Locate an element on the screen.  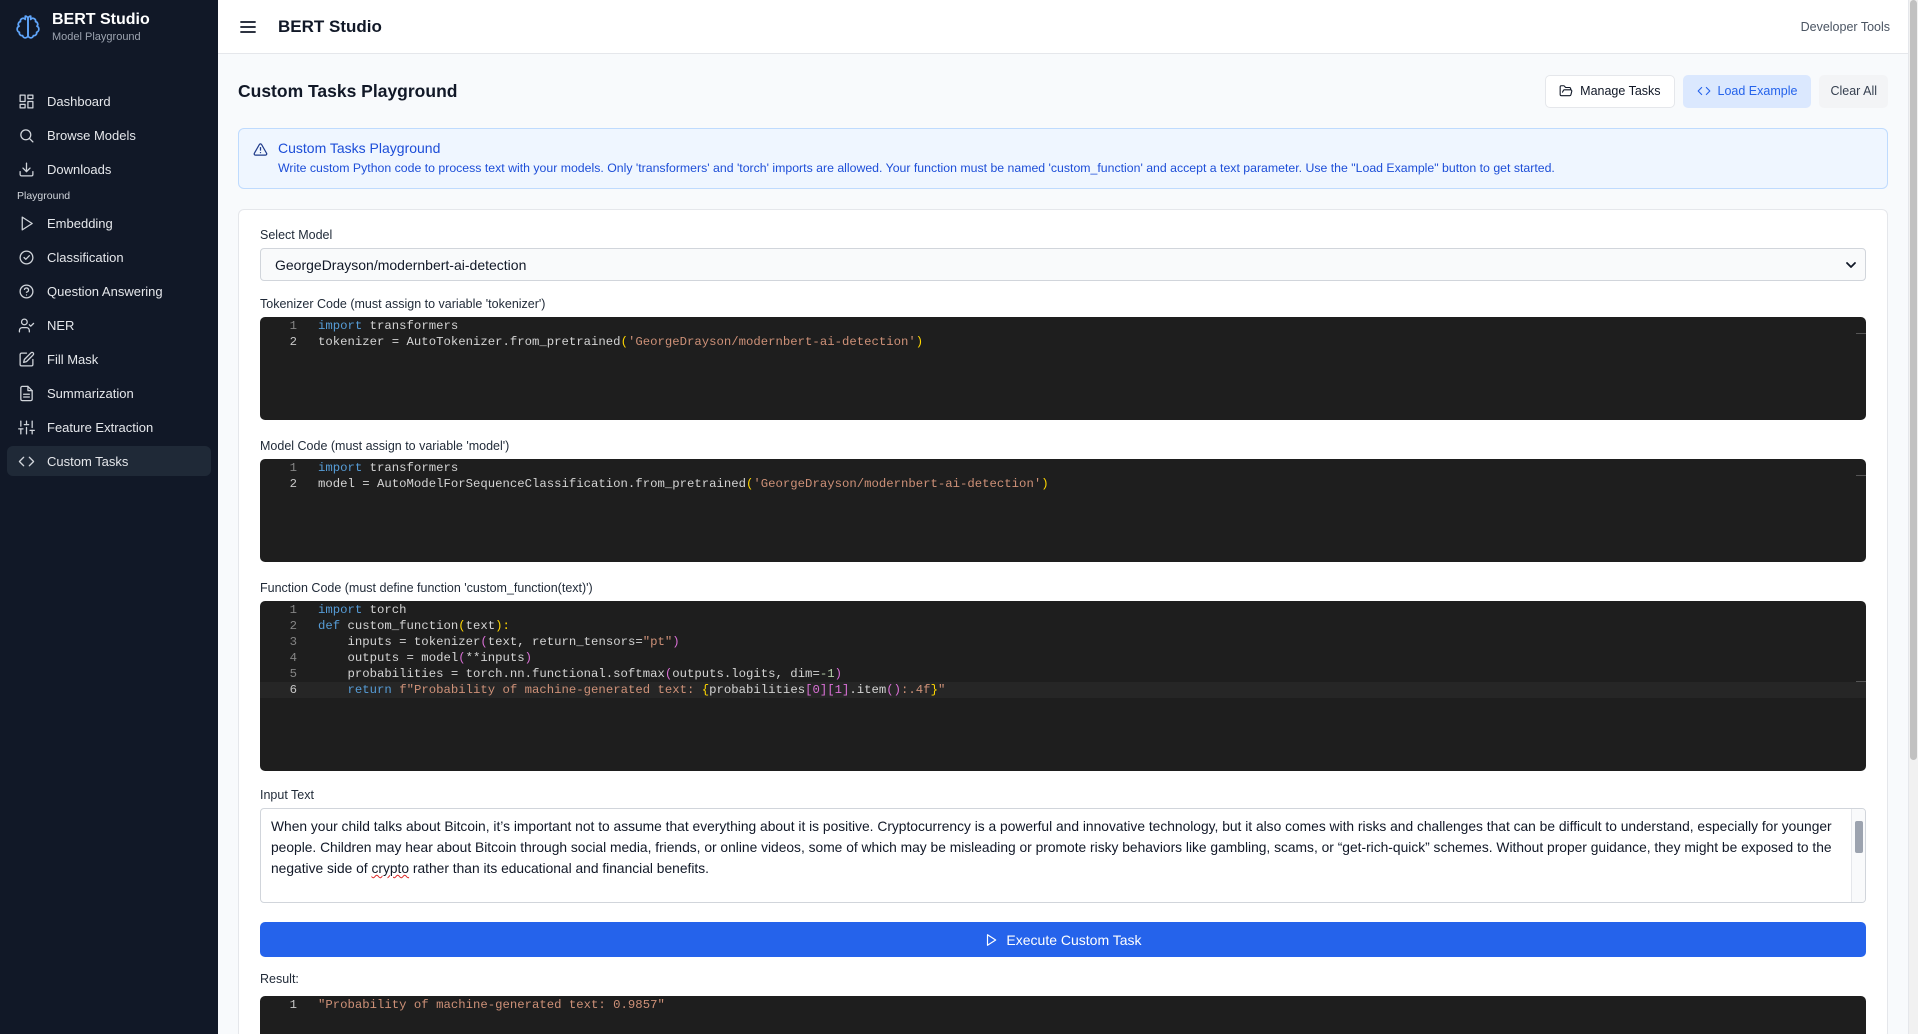
code-token: ( is located at coordinates (462, 658).